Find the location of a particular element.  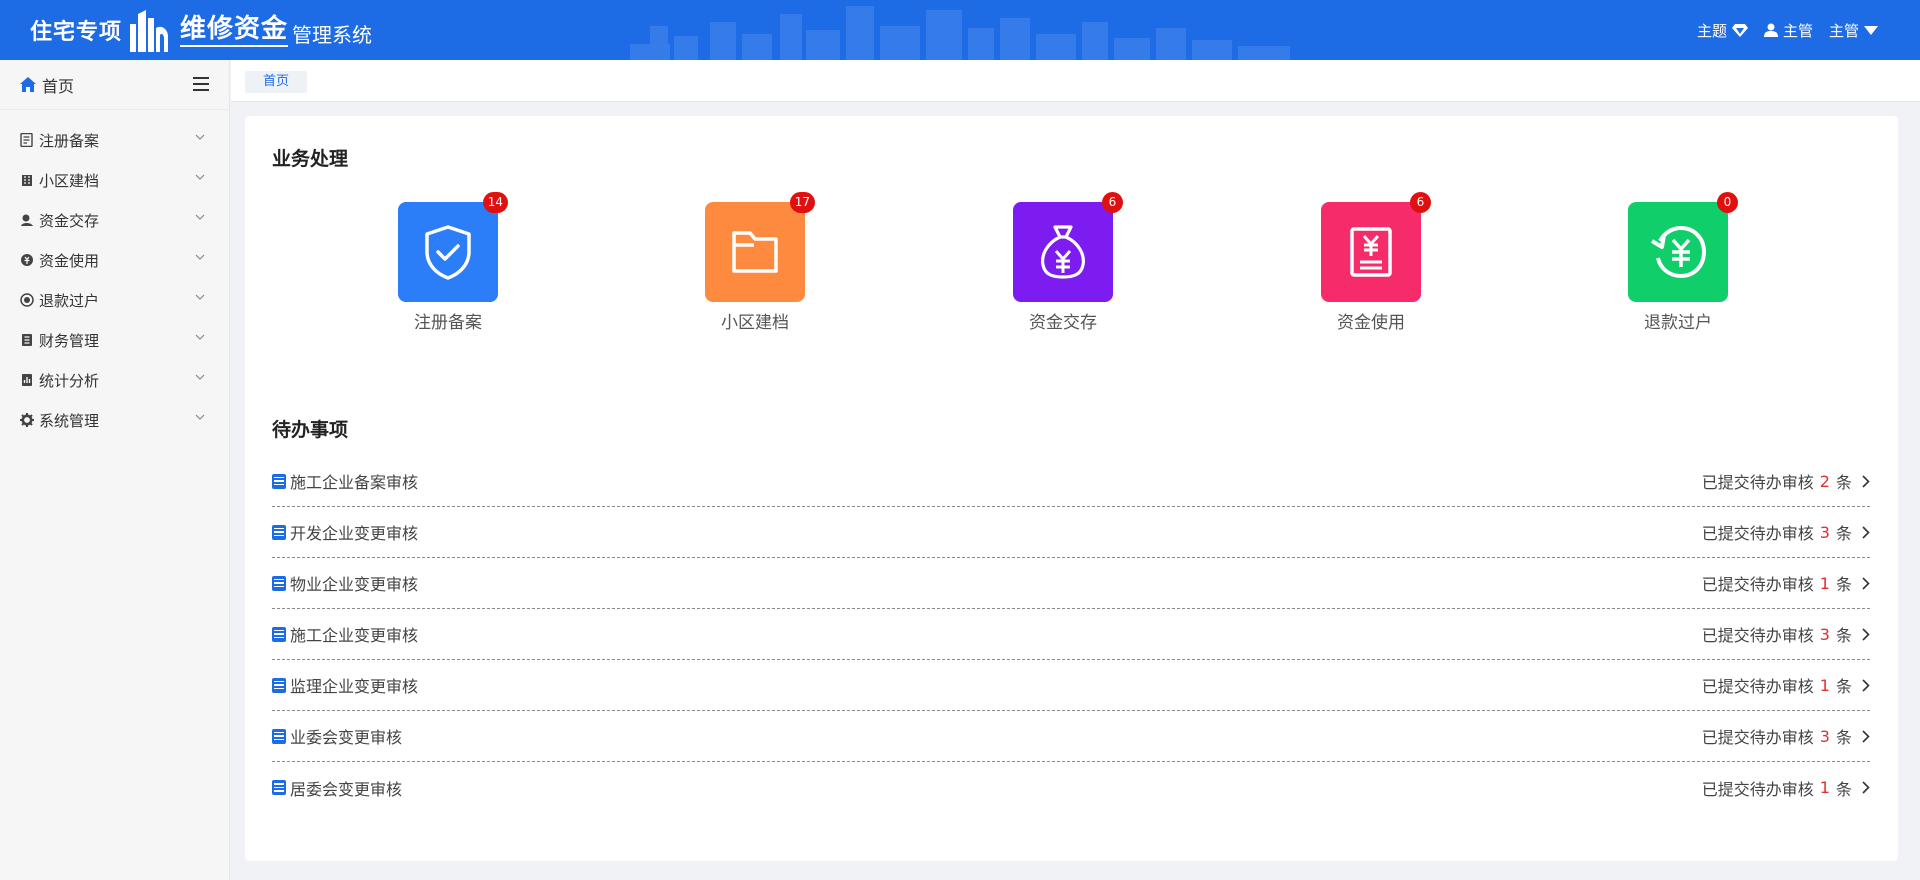

folder-icon is located at coordinates (755, 252).